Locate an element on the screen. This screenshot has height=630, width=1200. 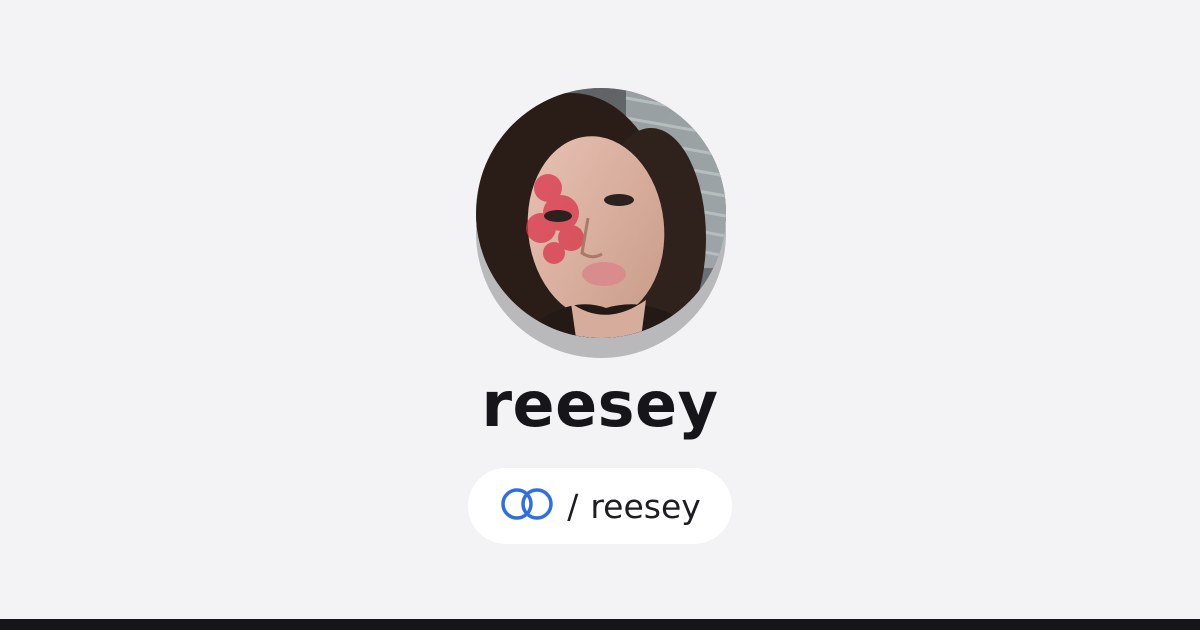
profile-link-pill: / reesey is located at coordinates (600, 506).